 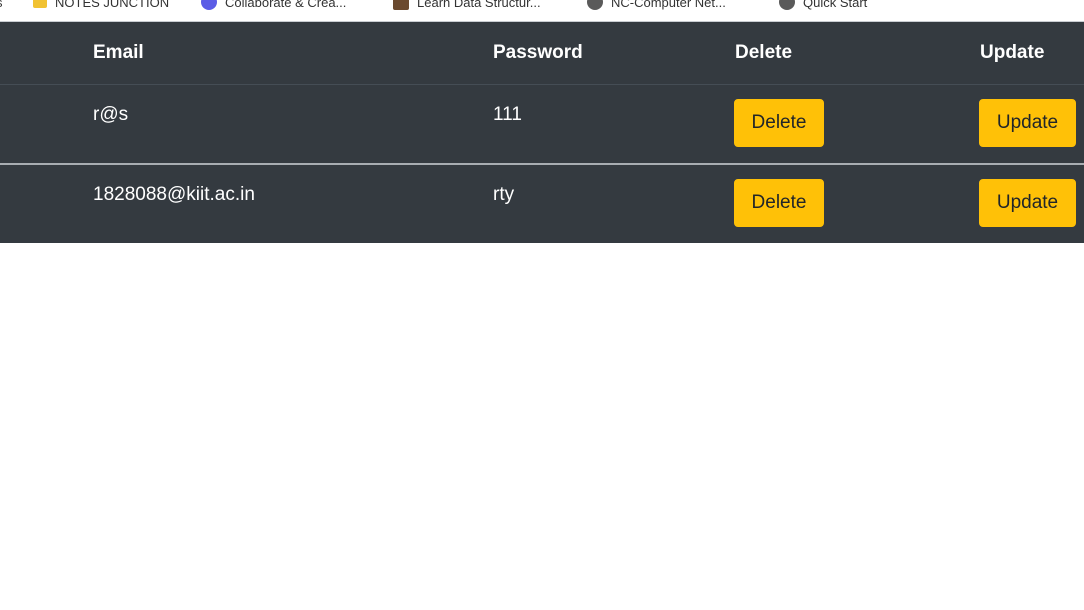 What do you see at coordinates (174, 194) in the screenshot?
I see `email-cell: 1828088@kiit.ac.in` at bounding box center [174, 194].